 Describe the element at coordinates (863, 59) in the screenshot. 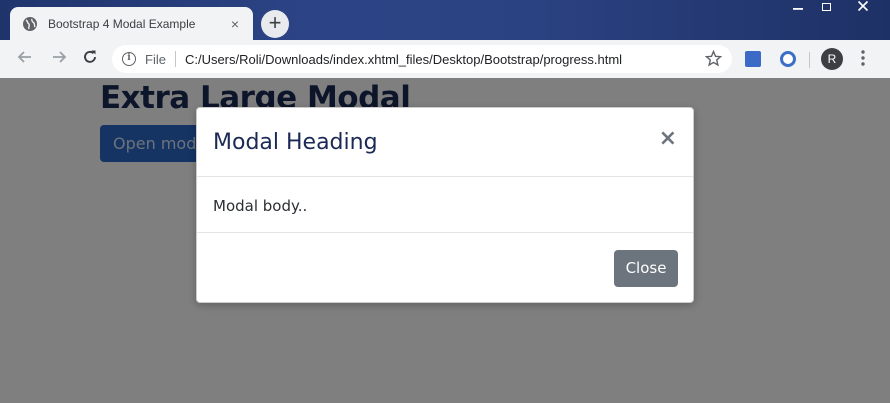

I see `menu-kebab-icon` at that location.